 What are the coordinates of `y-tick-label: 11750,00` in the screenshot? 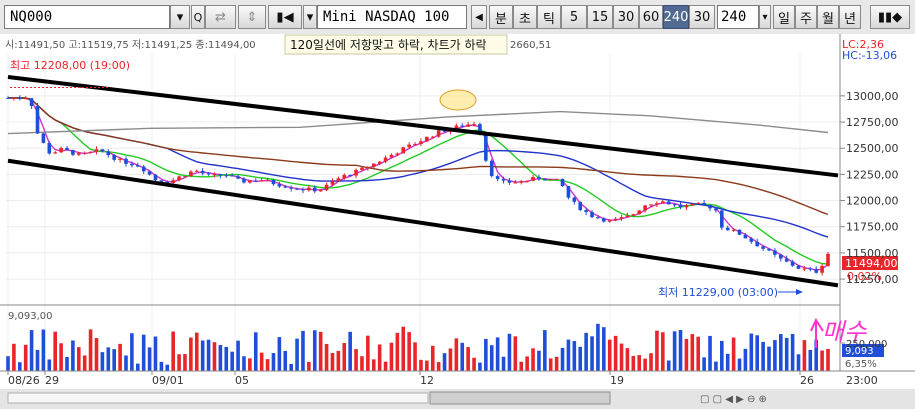 It's located at (872, 227).